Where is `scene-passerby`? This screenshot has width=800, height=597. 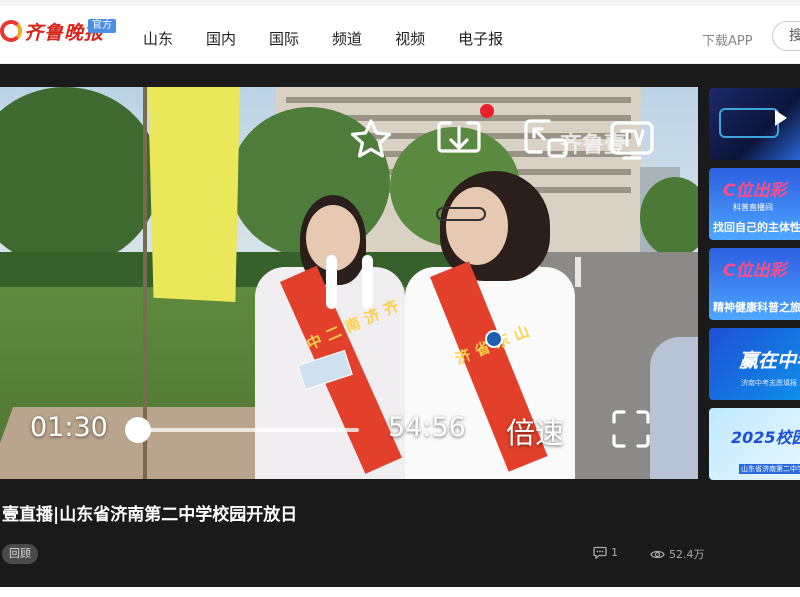 scene-passerby is located at coordinates (674, 408).